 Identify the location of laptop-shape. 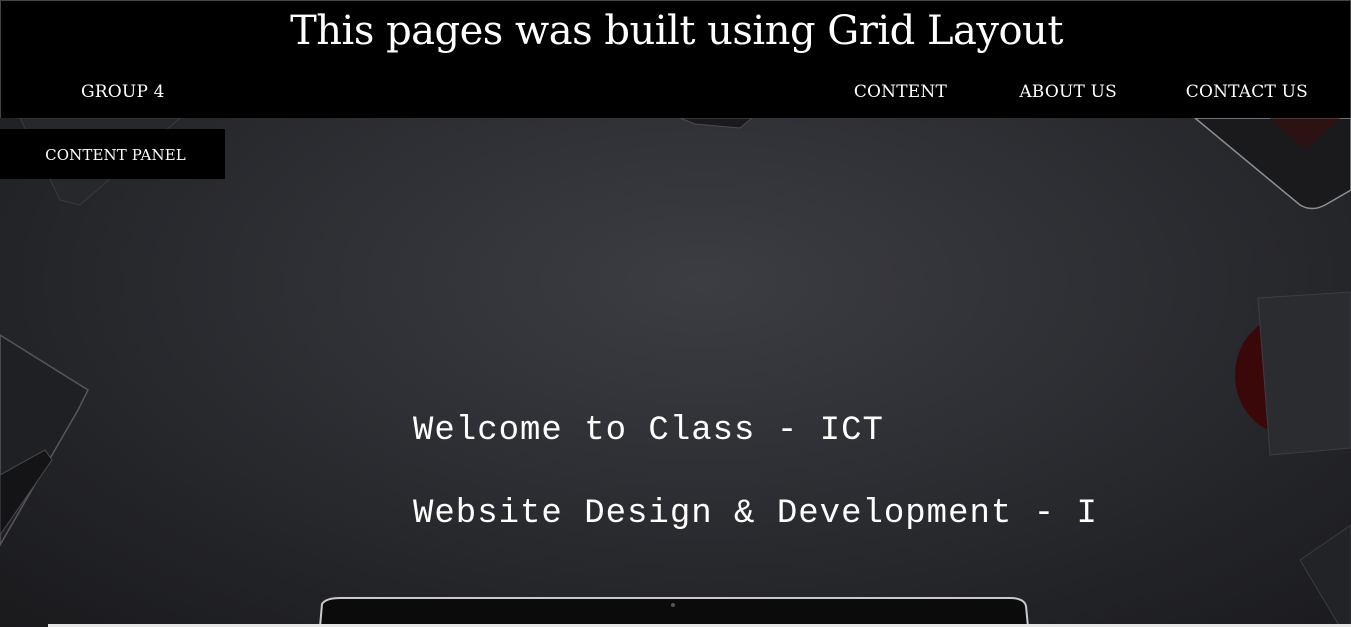
(674, 612).